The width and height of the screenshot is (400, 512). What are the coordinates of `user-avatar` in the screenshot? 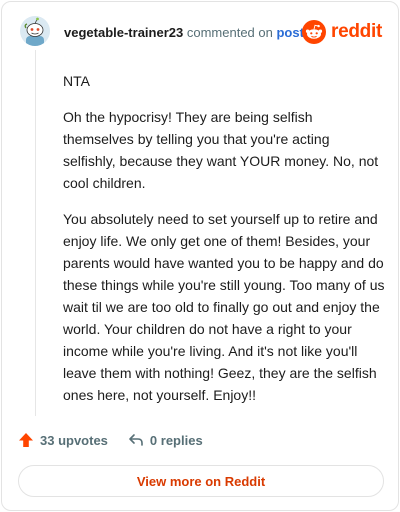 It's located at (35, 31).